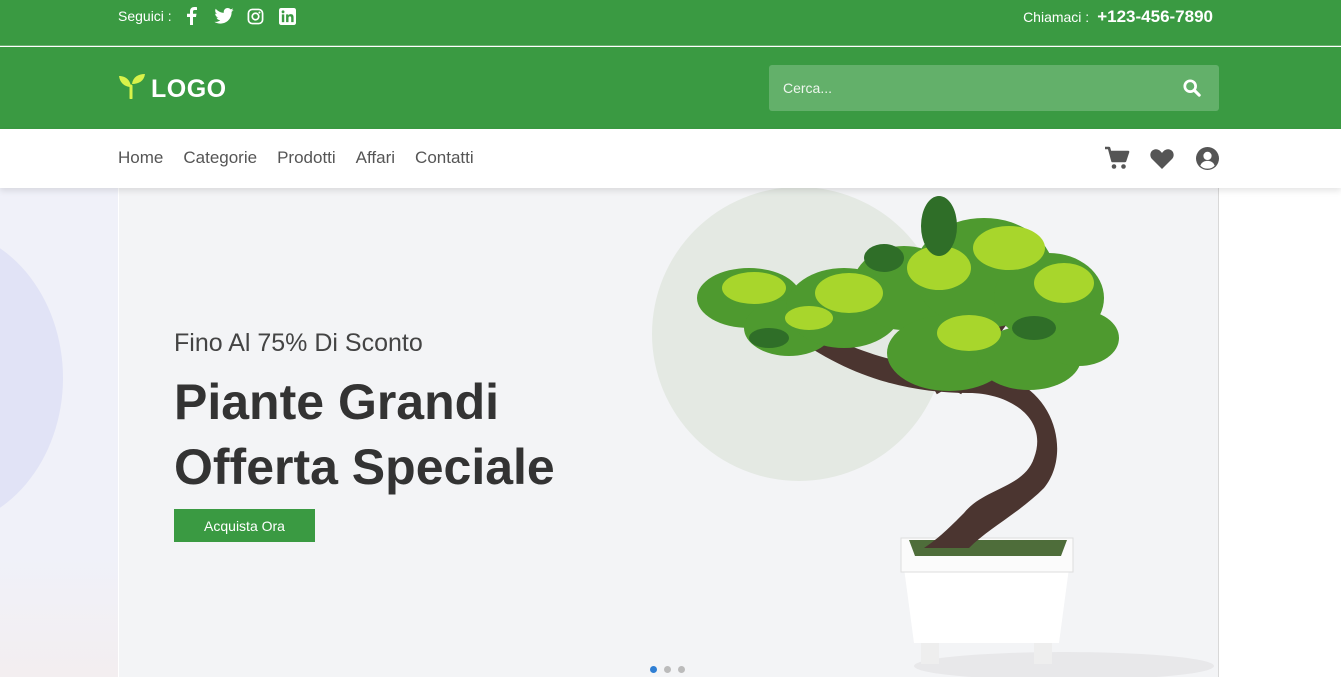 Image resolution: width=1341 pixels, height=677 pixels. What do you see at coordinates (364, 467) in the screenshot?
I see `hero-title-line2: Offerta Speciale` at bounding box center [364, 467].